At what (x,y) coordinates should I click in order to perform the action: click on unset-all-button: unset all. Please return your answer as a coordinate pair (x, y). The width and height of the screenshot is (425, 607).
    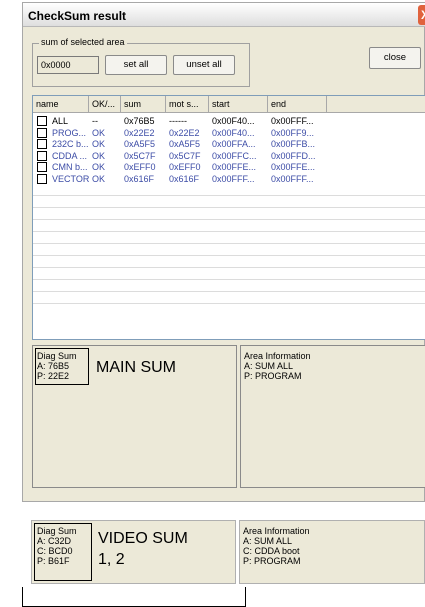
    Looking at the image, I should click on (204, 65).